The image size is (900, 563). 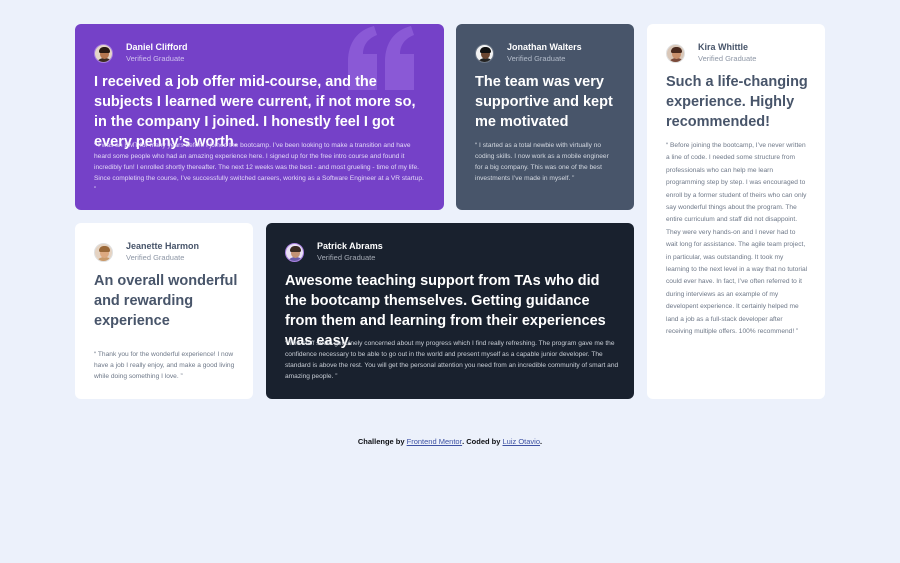 I want to click on card-header: Jonathan Walters Verified Graduate, so click(x=528, y=53).